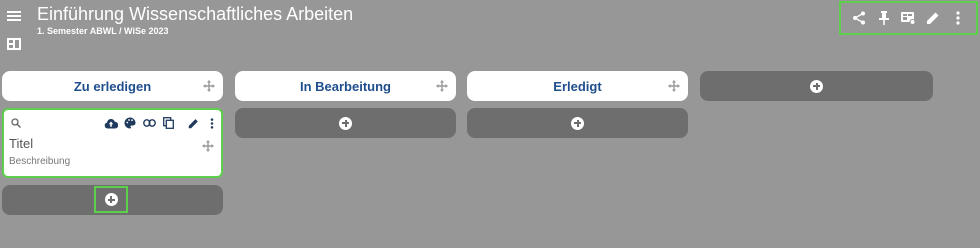  I want to click on palette-icon, so click(130, 123).